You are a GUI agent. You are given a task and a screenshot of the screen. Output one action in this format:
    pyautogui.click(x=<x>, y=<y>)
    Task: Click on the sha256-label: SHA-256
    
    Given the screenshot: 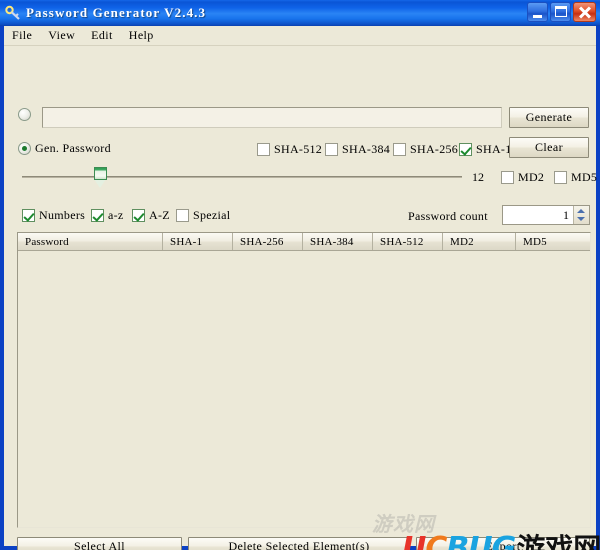 What is the action you would take?
    pyautogui.click(x=434, y=149)
    